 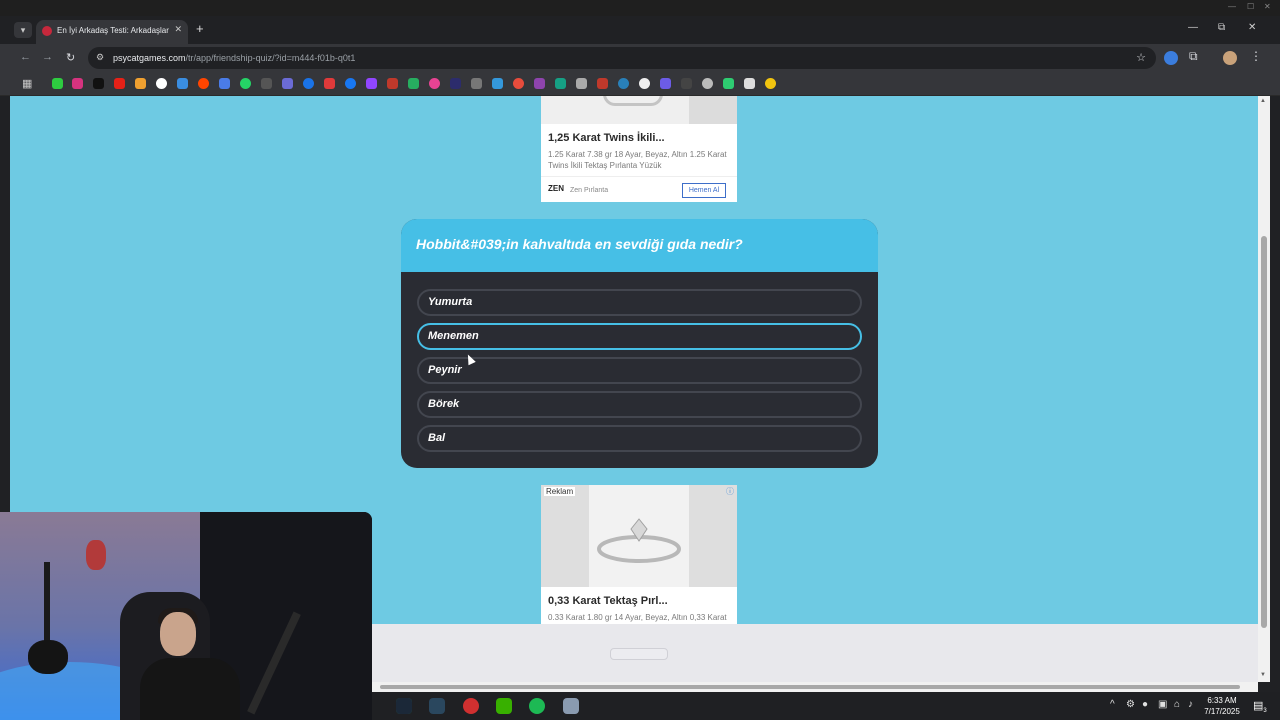 I want to click on answer-option-menemen: Menemen, so click(x=639, y=336).